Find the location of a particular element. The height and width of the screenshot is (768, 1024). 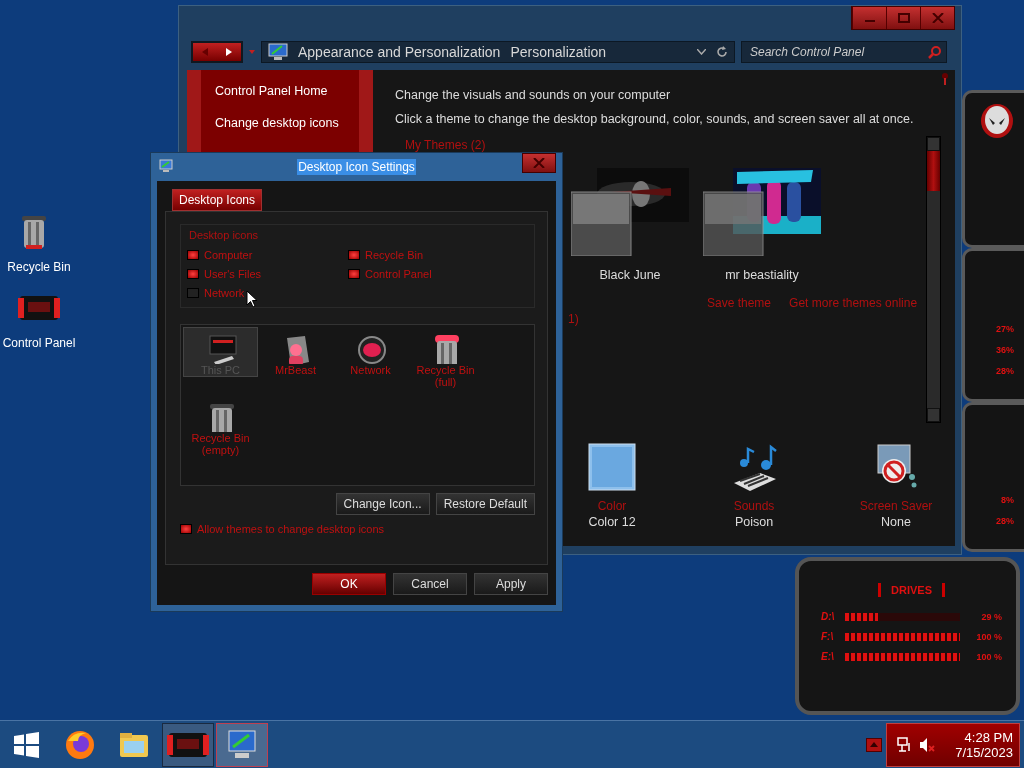

tray-expand-button is located at coordinates (874, 744).